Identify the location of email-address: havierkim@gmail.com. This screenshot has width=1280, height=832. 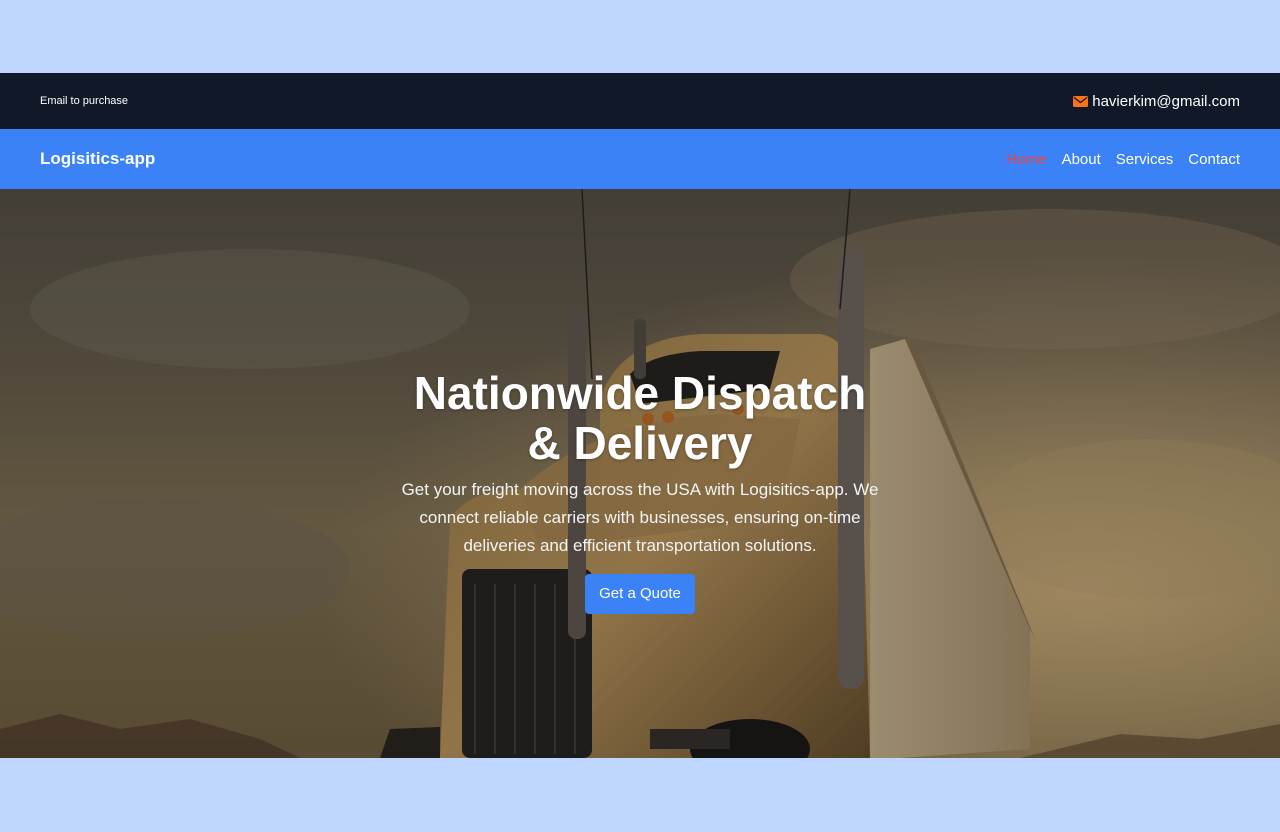
(1166, 101).